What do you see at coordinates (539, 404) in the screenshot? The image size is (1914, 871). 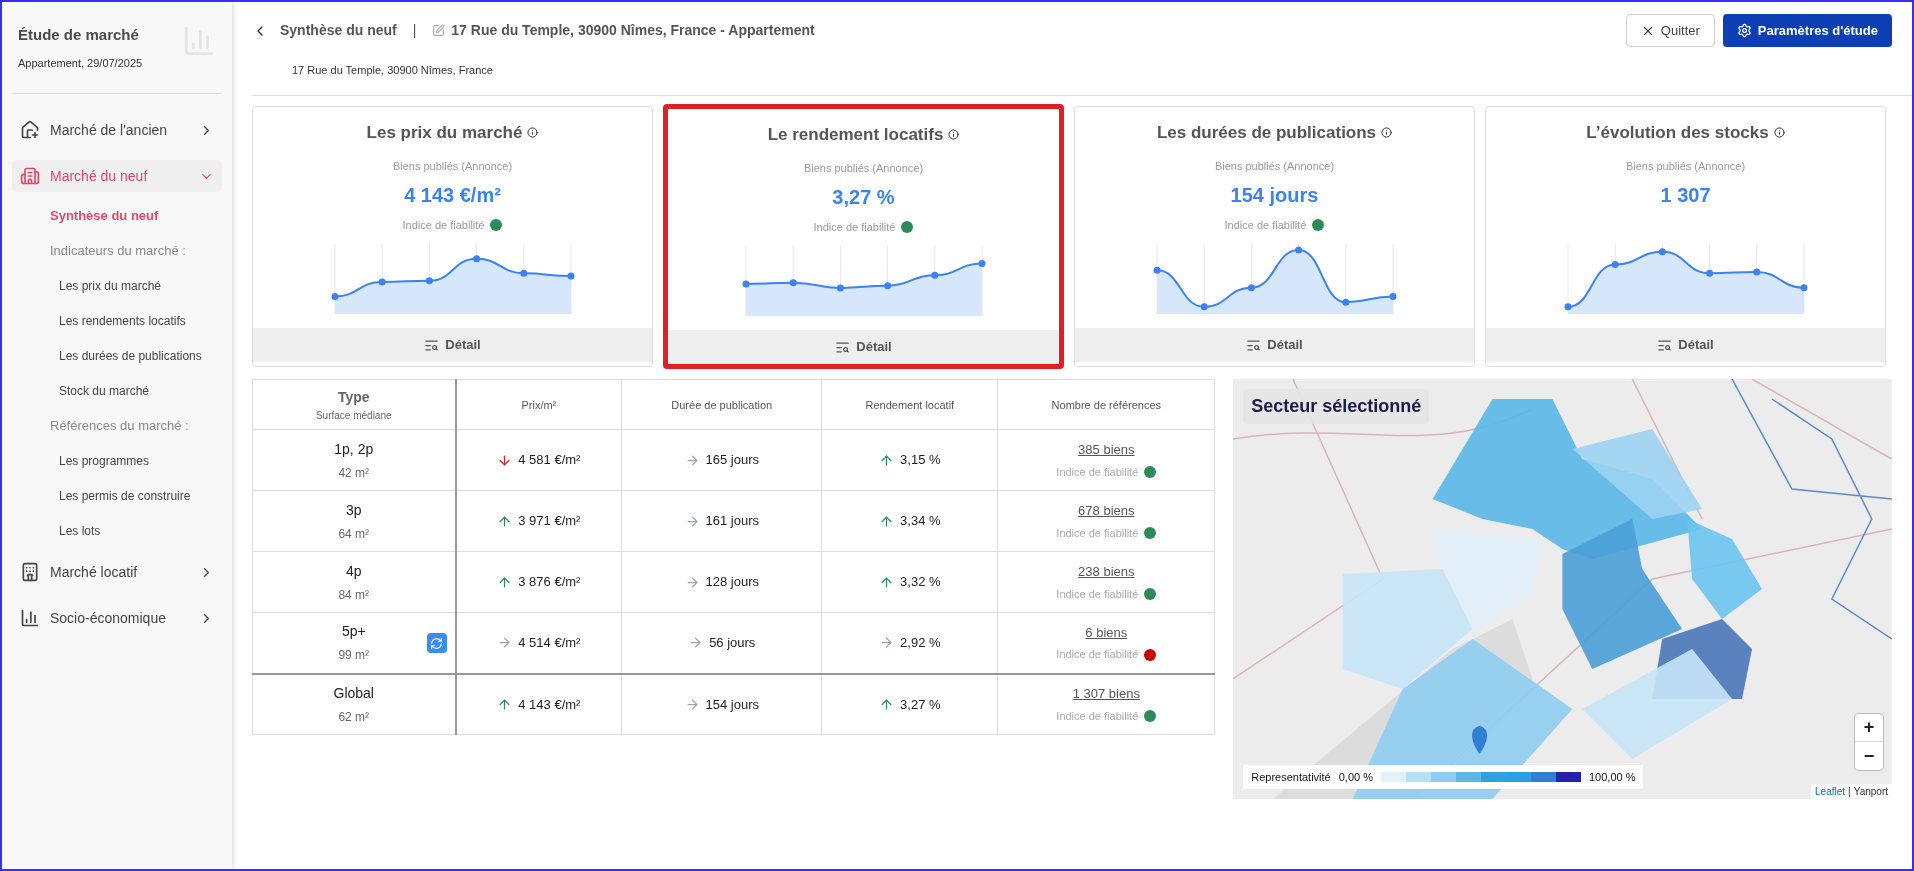 I see `column-header: Prix/m²` at bounding box center [539, 404].